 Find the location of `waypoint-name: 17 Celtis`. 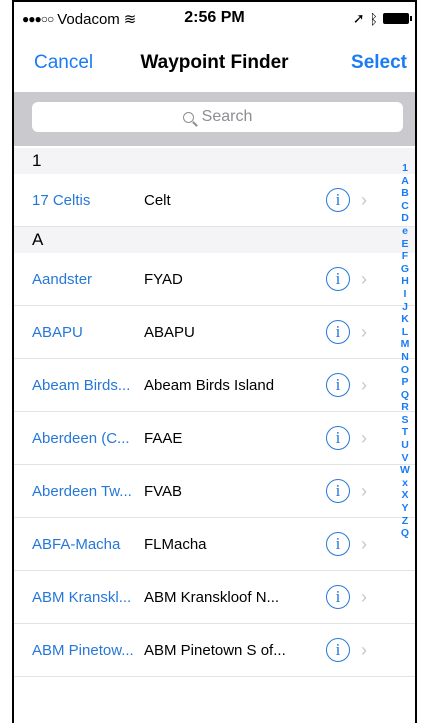

waypoint-name: 17 Celtis is located at coordinates (61, 200).